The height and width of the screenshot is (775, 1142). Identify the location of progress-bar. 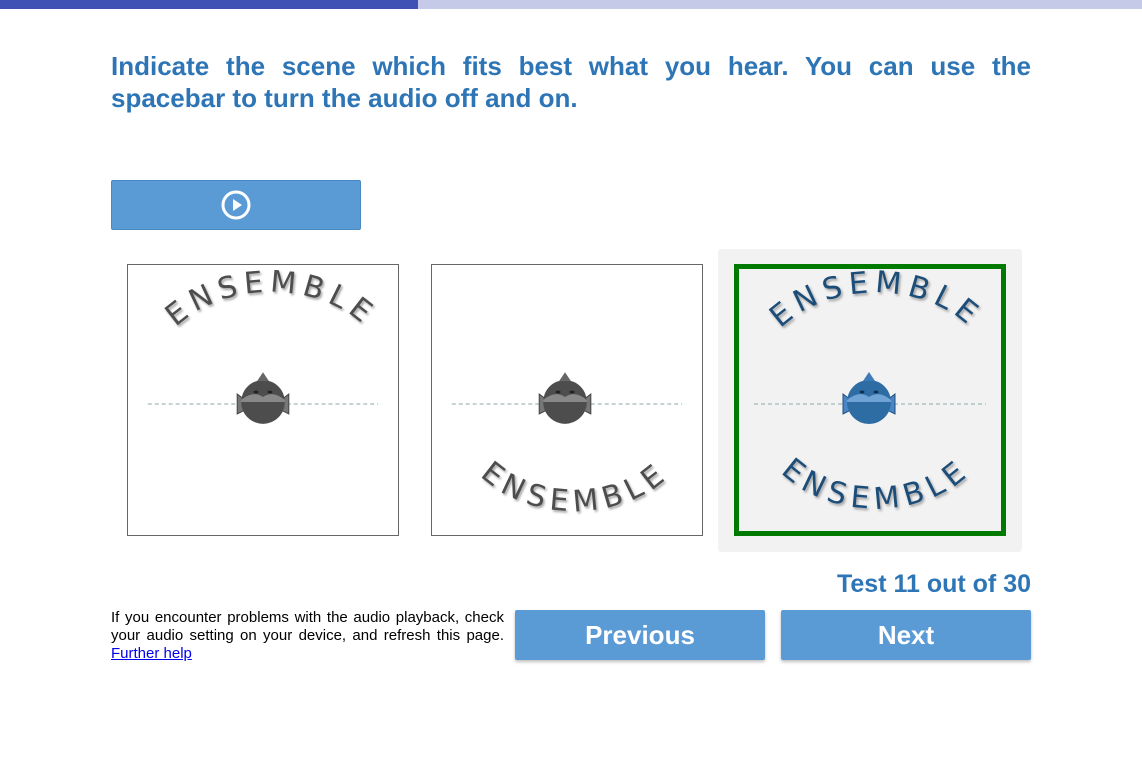
(571, 4).